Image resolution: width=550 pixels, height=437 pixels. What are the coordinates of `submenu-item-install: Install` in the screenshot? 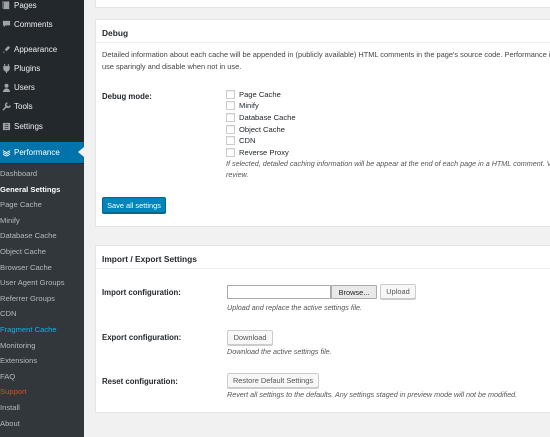 It's located at (42, 407).